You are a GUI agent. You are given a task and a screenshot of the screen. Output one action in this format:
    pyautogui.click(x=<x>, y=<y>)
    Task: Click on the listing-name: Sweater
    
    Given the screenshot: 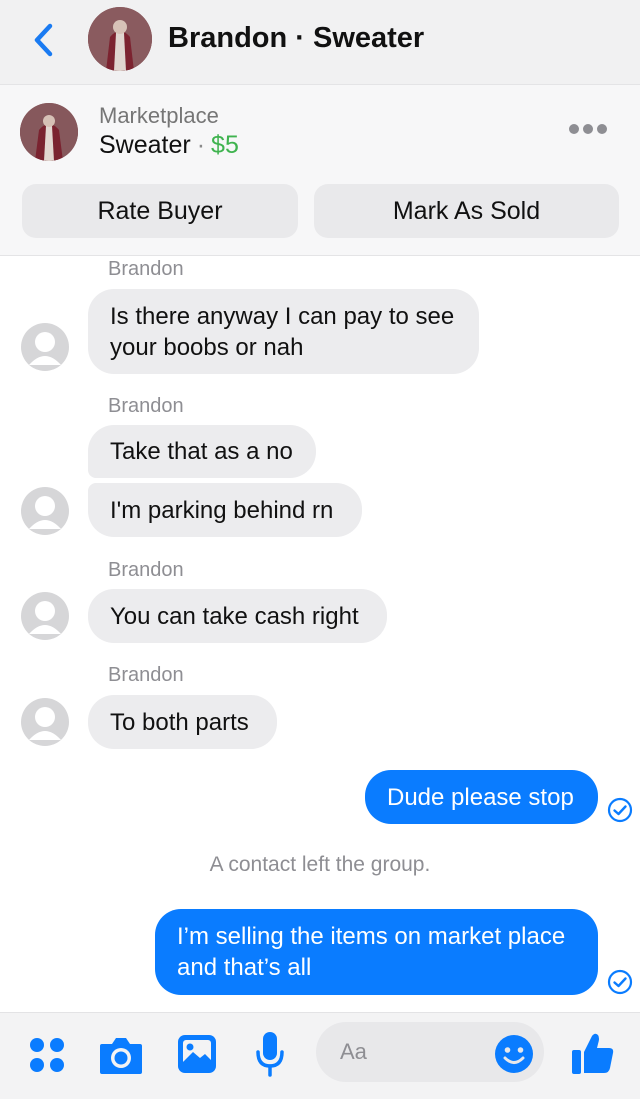 What is the action you would take?
    pyautogui.click(x=145, y=145)
    